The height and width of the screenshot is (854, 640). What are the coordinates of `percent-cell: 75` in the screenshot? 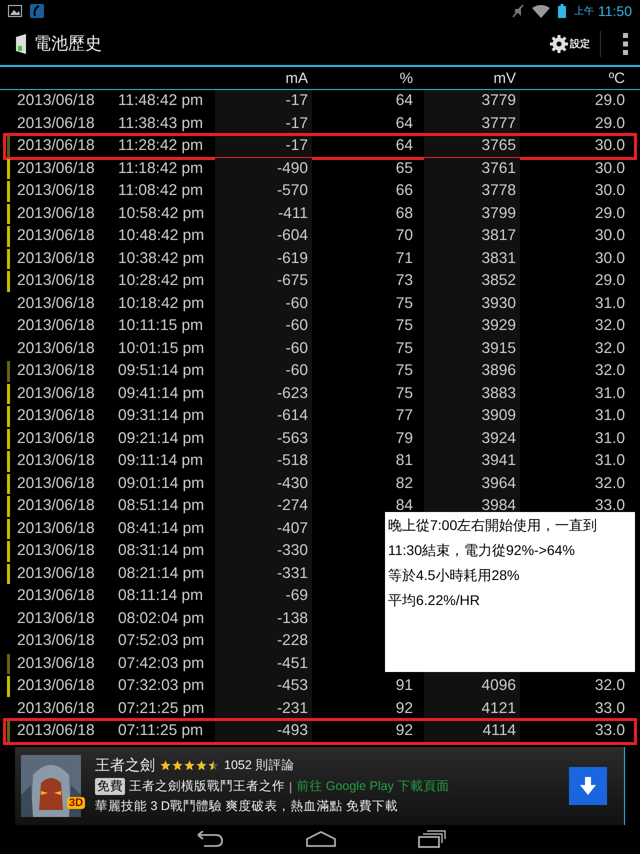 It's located at (404, 393).